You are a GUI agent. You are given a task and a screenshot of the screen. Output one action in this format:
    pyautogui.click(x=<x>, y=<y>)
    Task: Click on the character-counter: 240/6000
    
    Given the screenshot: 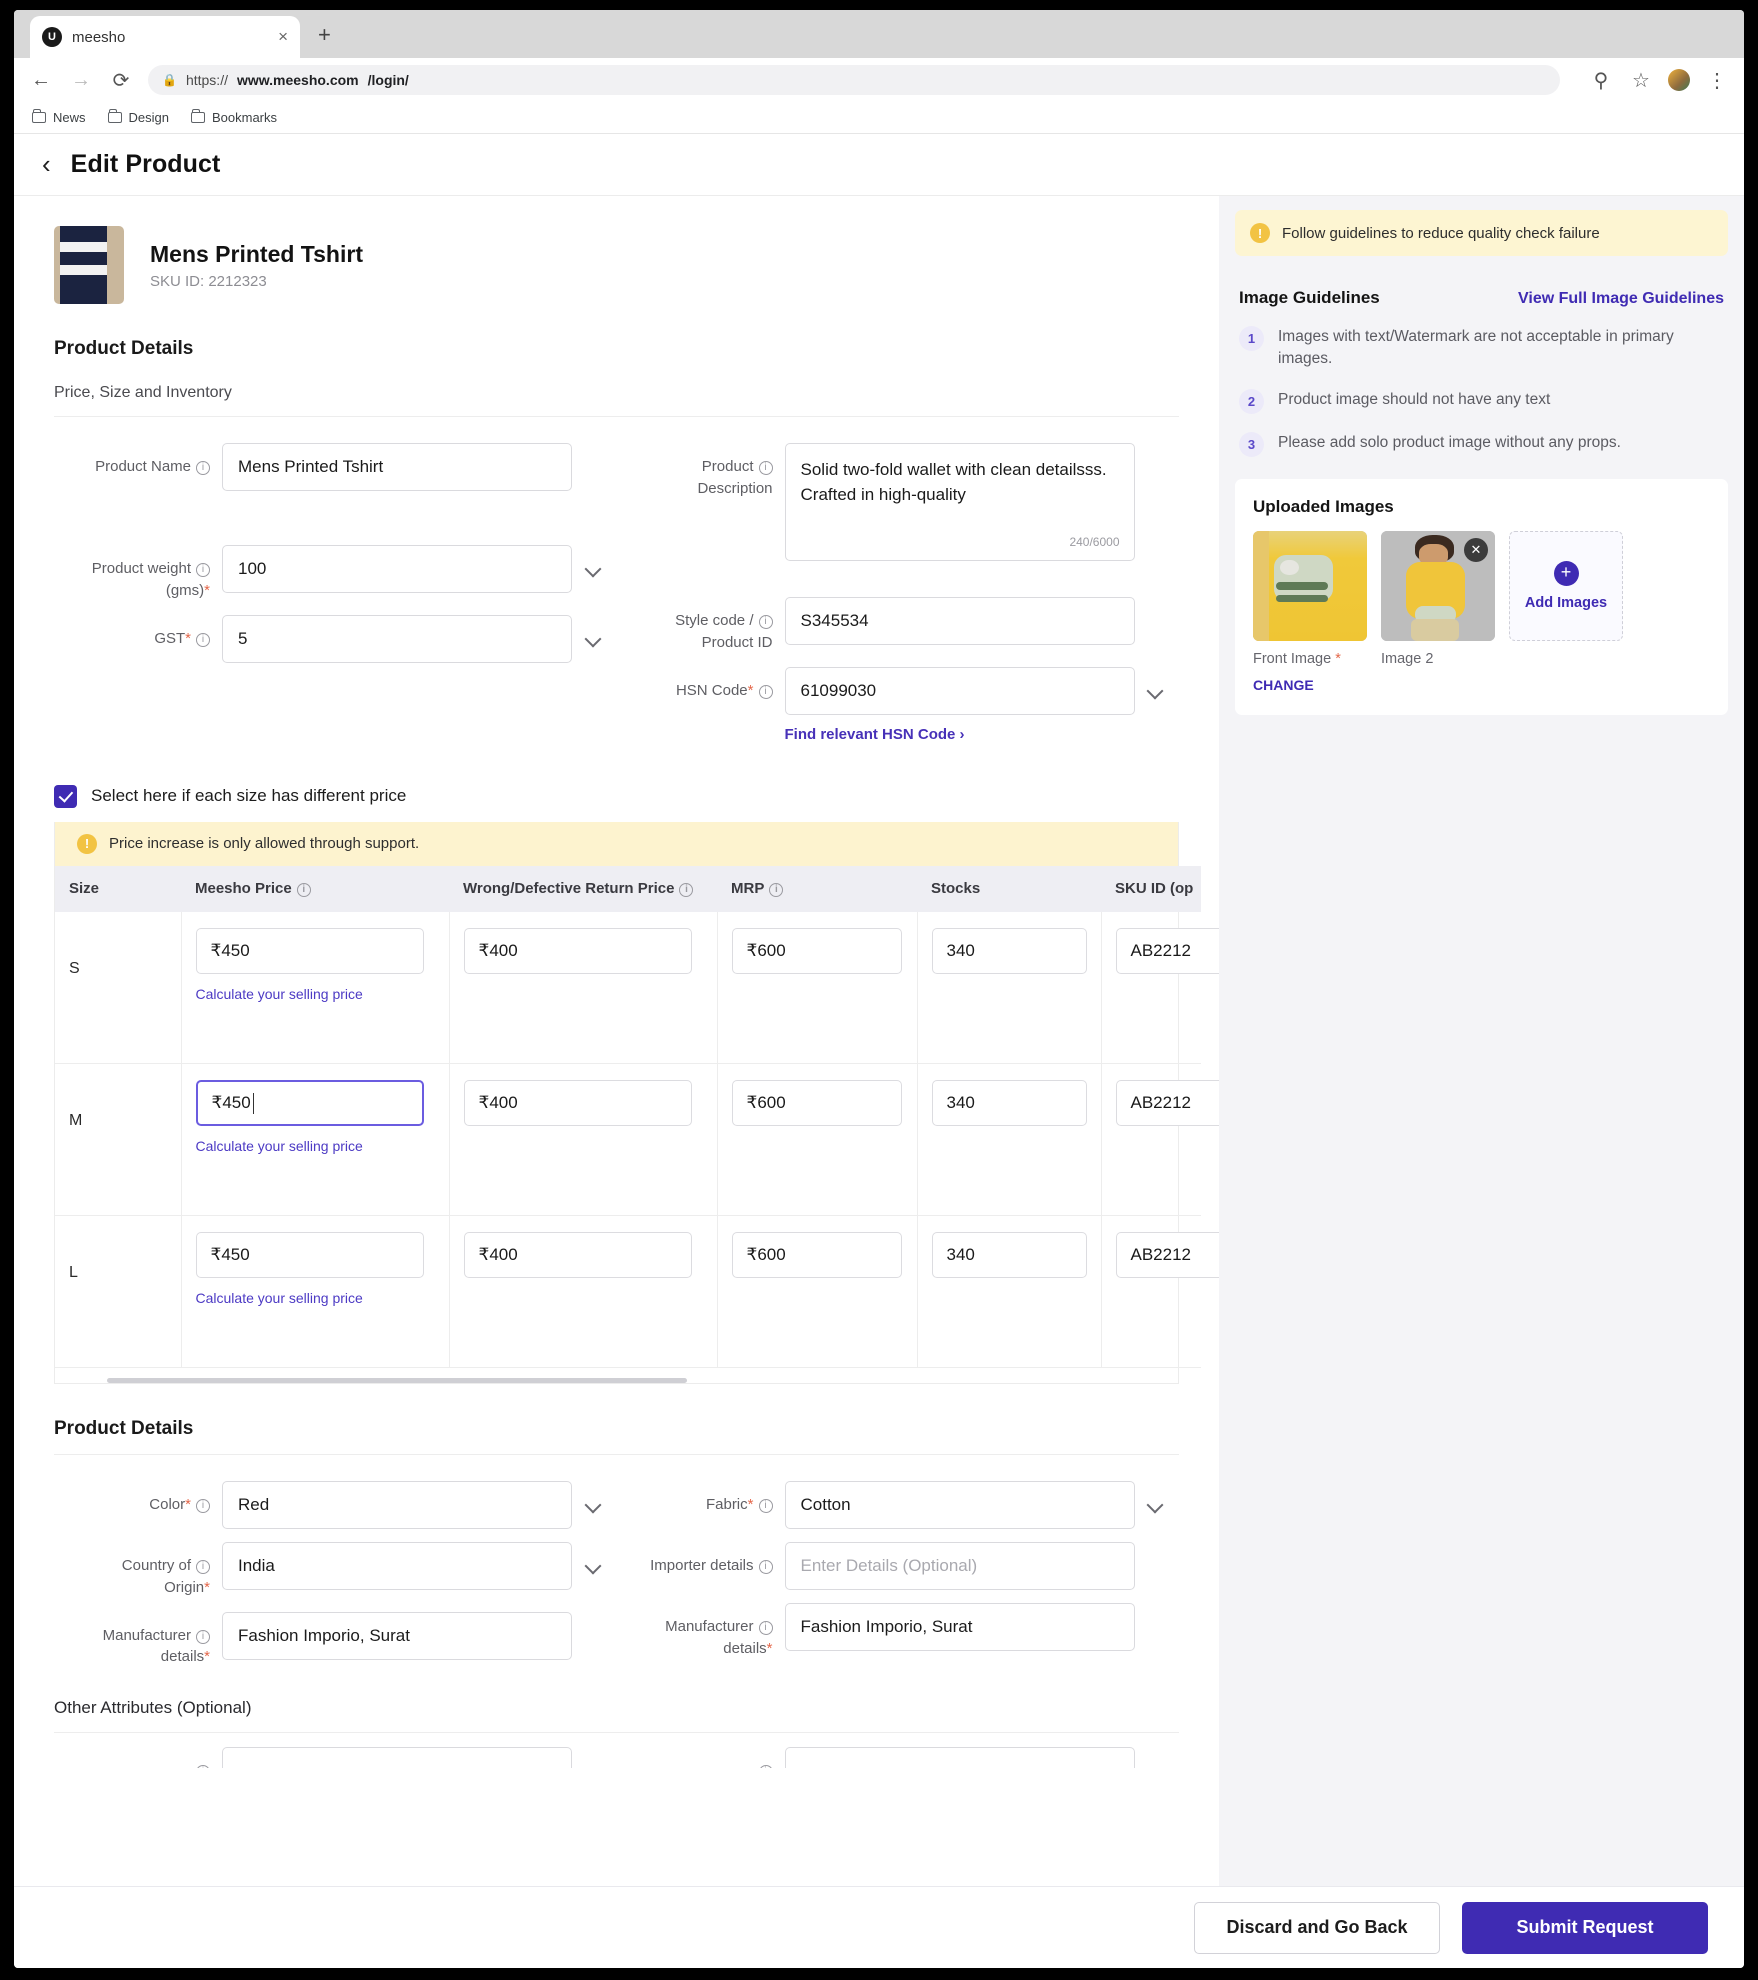 What is the action you would take?
    pyautogui.click(x=1094, y=541)
    